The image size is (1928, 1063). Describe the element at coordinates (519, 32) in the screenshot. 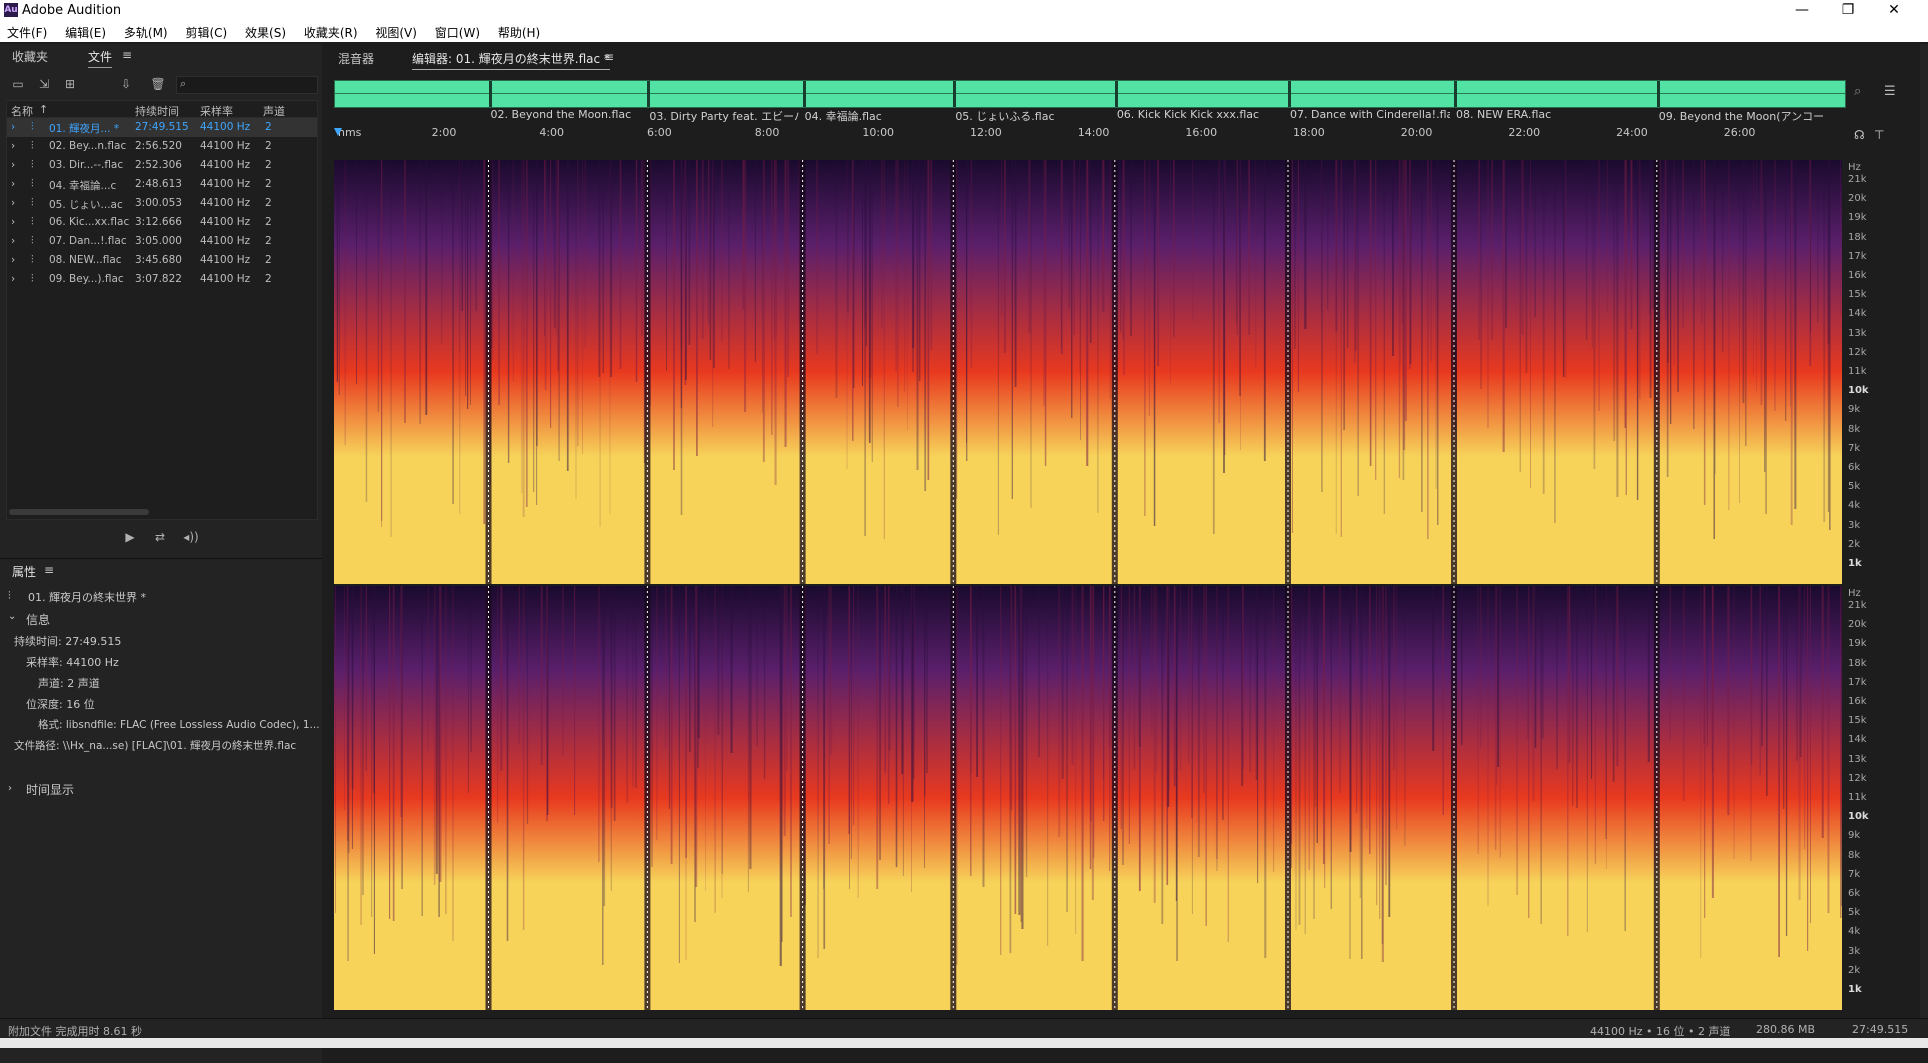

I see `menu-help: 帮助(H)` at that location.